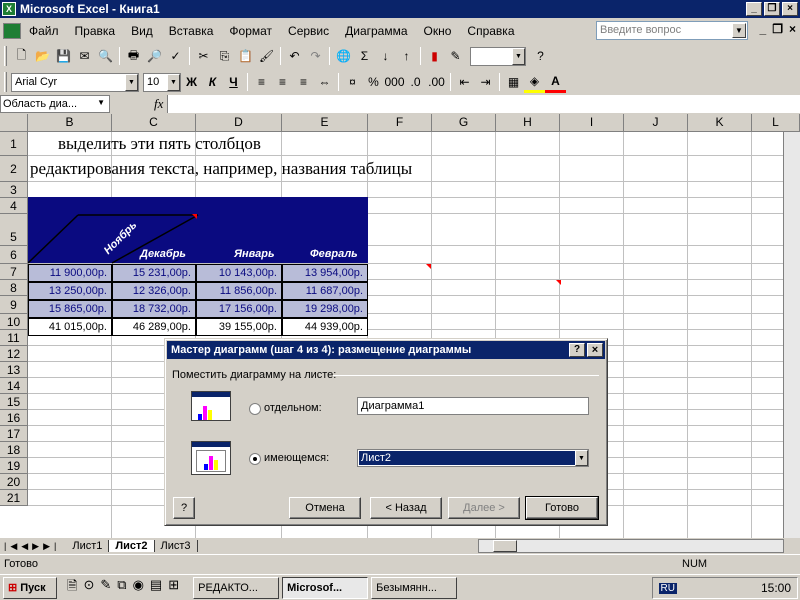 This screenshot has height=600, width=800. Describe the element at coordinates (239, 123) in the screenshot. I see `column-header-d: D` at that location.